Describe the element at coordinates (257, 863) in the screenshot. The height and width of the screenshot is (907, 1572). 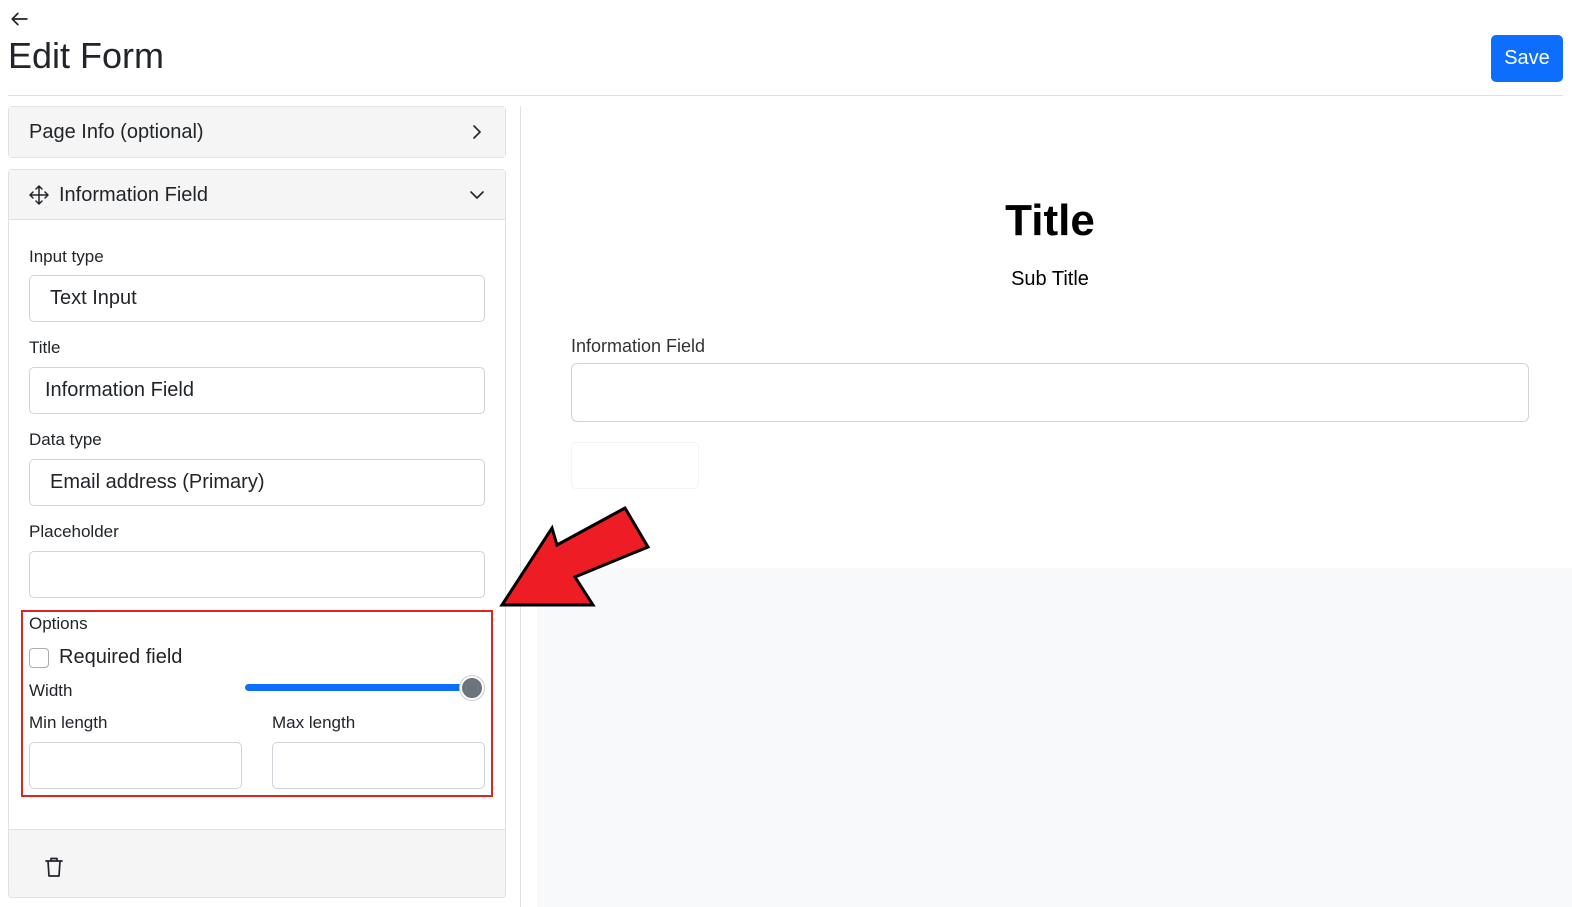
I see `field-footer` at that location.